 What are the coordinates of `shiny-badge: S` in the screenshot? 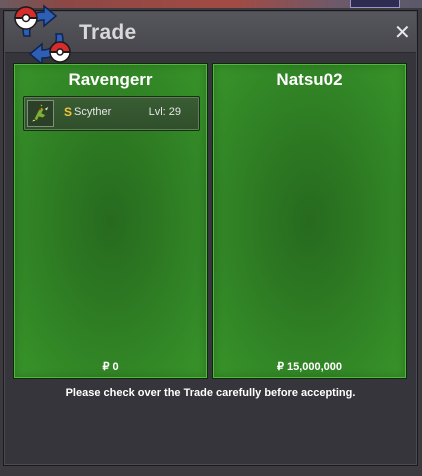 It's located at (68, 112).